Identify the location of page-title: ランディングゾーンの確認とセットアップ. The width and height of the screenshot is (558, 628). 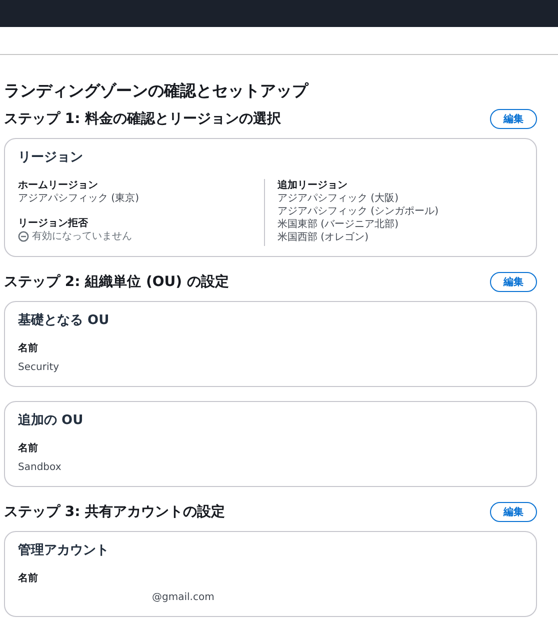
(157, 91).